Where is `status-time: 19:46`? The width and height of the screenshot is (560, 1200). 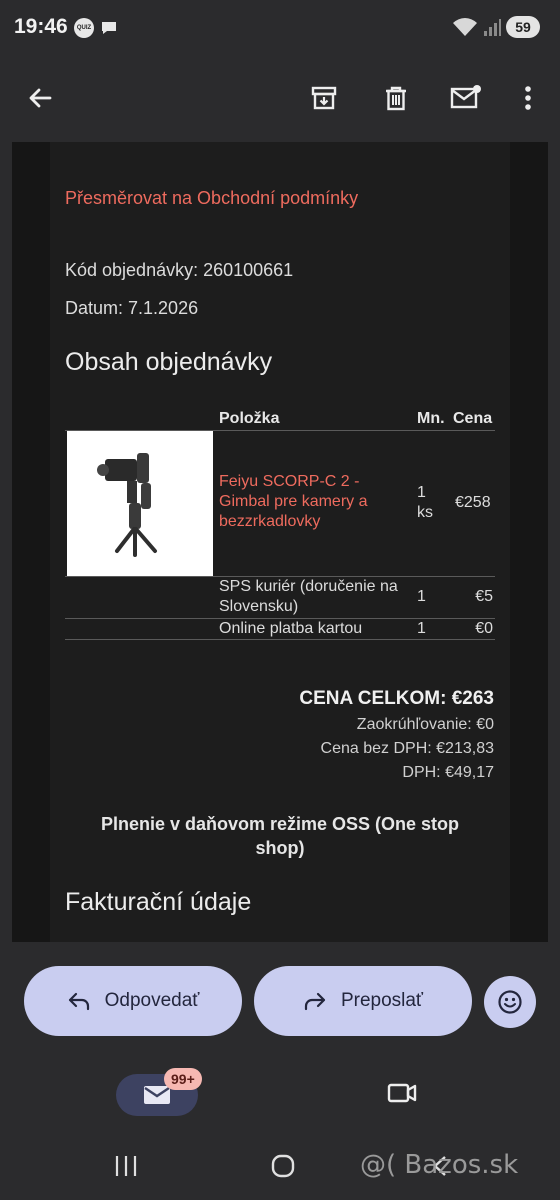
status-time: 19:46 is located at coordinates (41, 26).